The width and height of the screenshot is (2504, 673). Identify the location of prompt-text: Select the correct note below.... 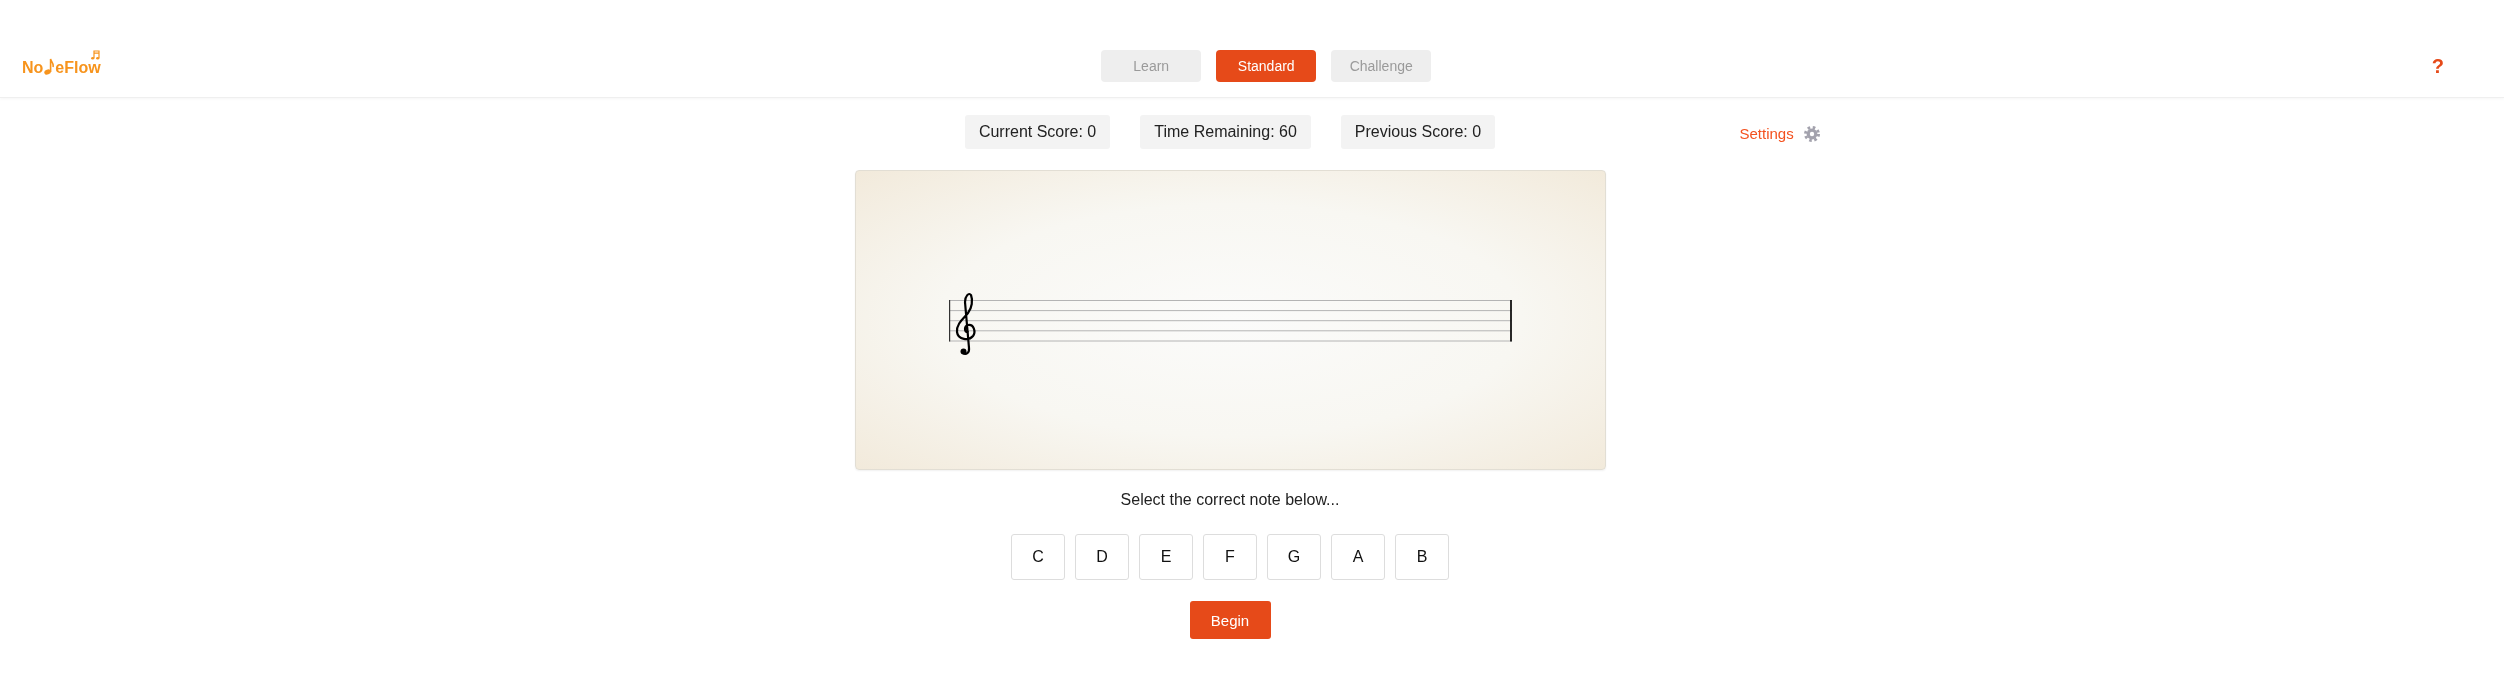
(1230, 500).